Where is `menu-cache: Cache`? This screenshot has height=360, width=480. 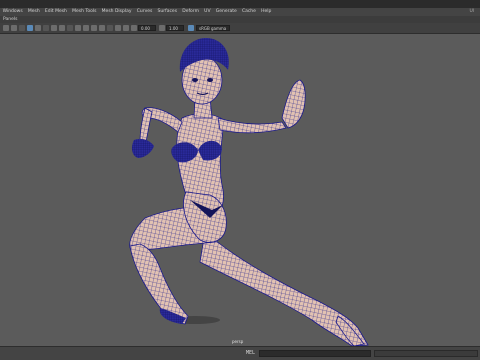 menu-cache: Cache is located at coordinates (248, 12).